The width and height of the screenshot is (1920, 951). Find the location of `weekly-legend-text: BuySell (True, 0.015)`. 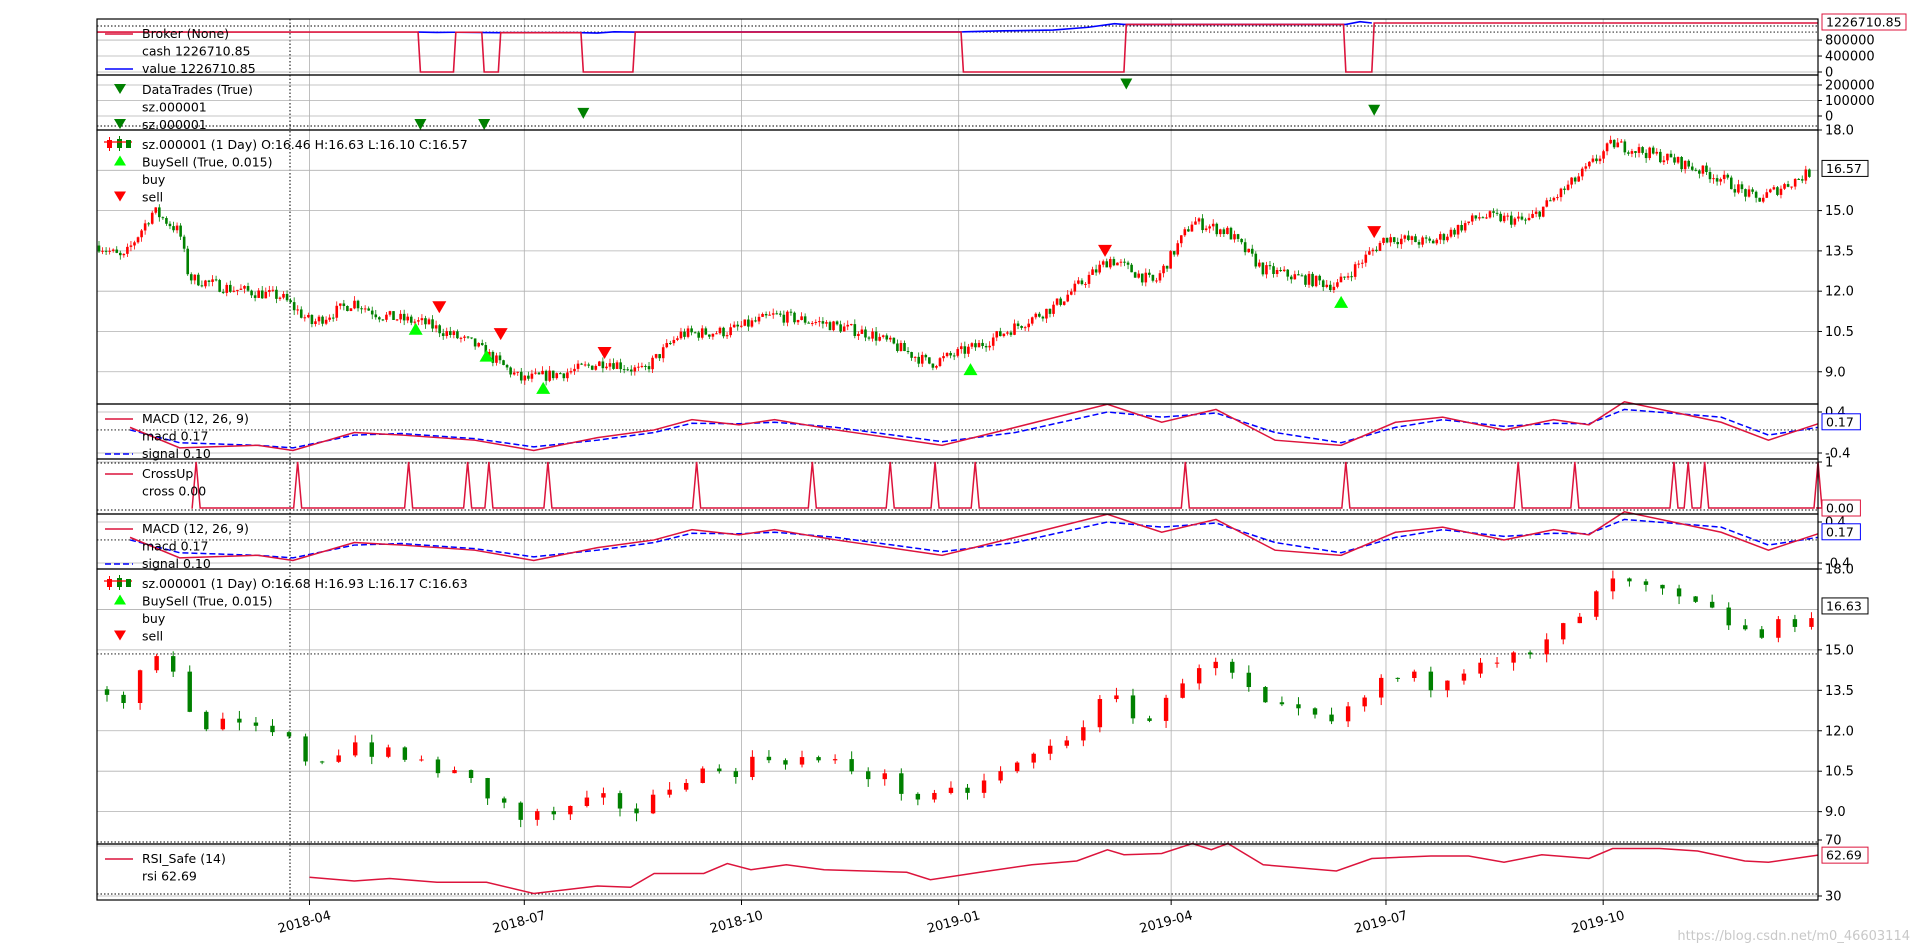

weekly-legend-text: BuySell (True, 0.015) is located at coordinates (207, 601).